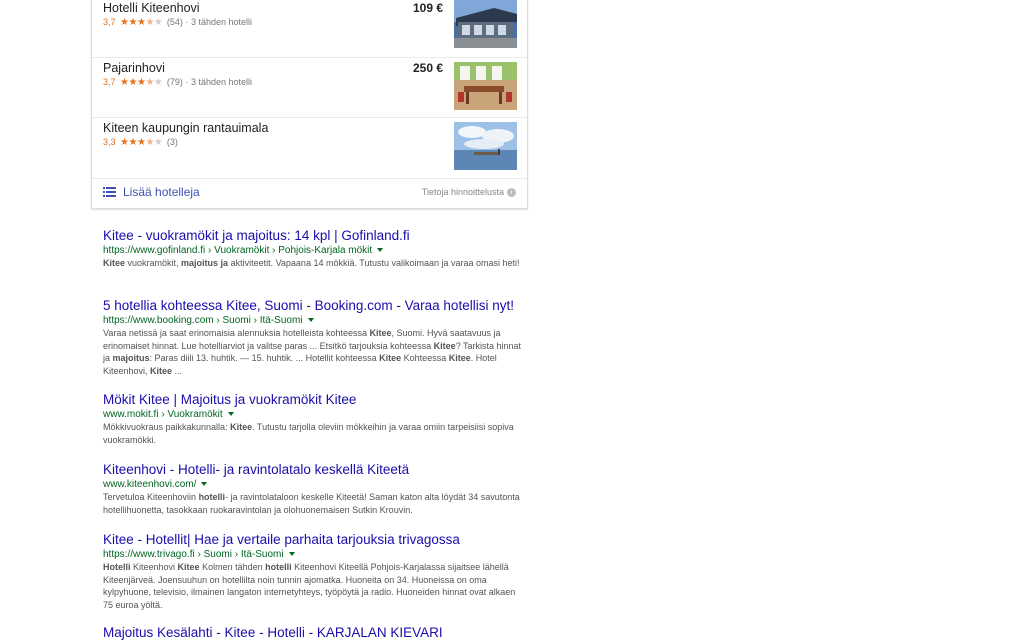 This screenshot has height=641, width=1024. I want to click on hotel-reviews: (54), so click(174, 22).